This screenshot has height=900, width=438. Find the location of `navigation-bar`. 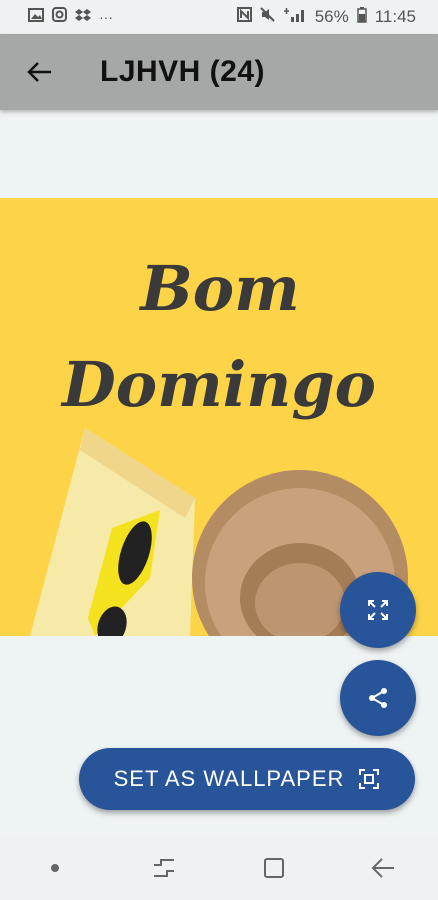

navigation-bar is located at coordinates (219, 868).